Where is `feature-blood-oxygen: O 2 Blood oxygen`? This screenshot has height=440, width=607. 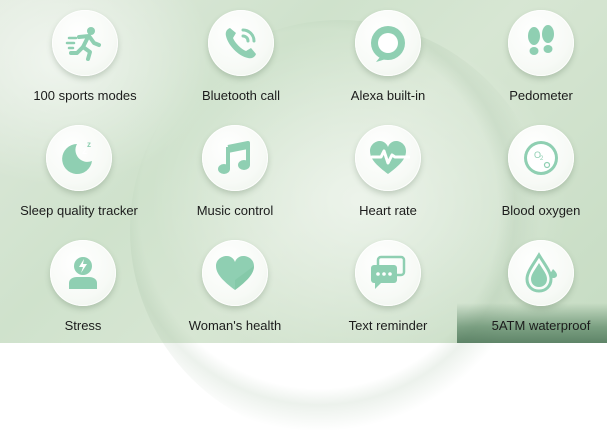
feature-blood-oxygen: O 2 Blood oxygen is located at coordinates (536, 181).